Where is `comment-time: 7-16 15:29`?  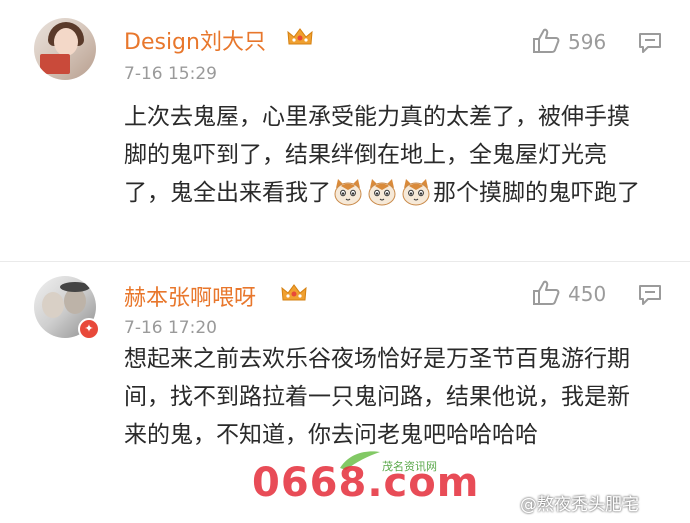
comment-time: 7-16 15:29 is located at coordinates (170, 74).